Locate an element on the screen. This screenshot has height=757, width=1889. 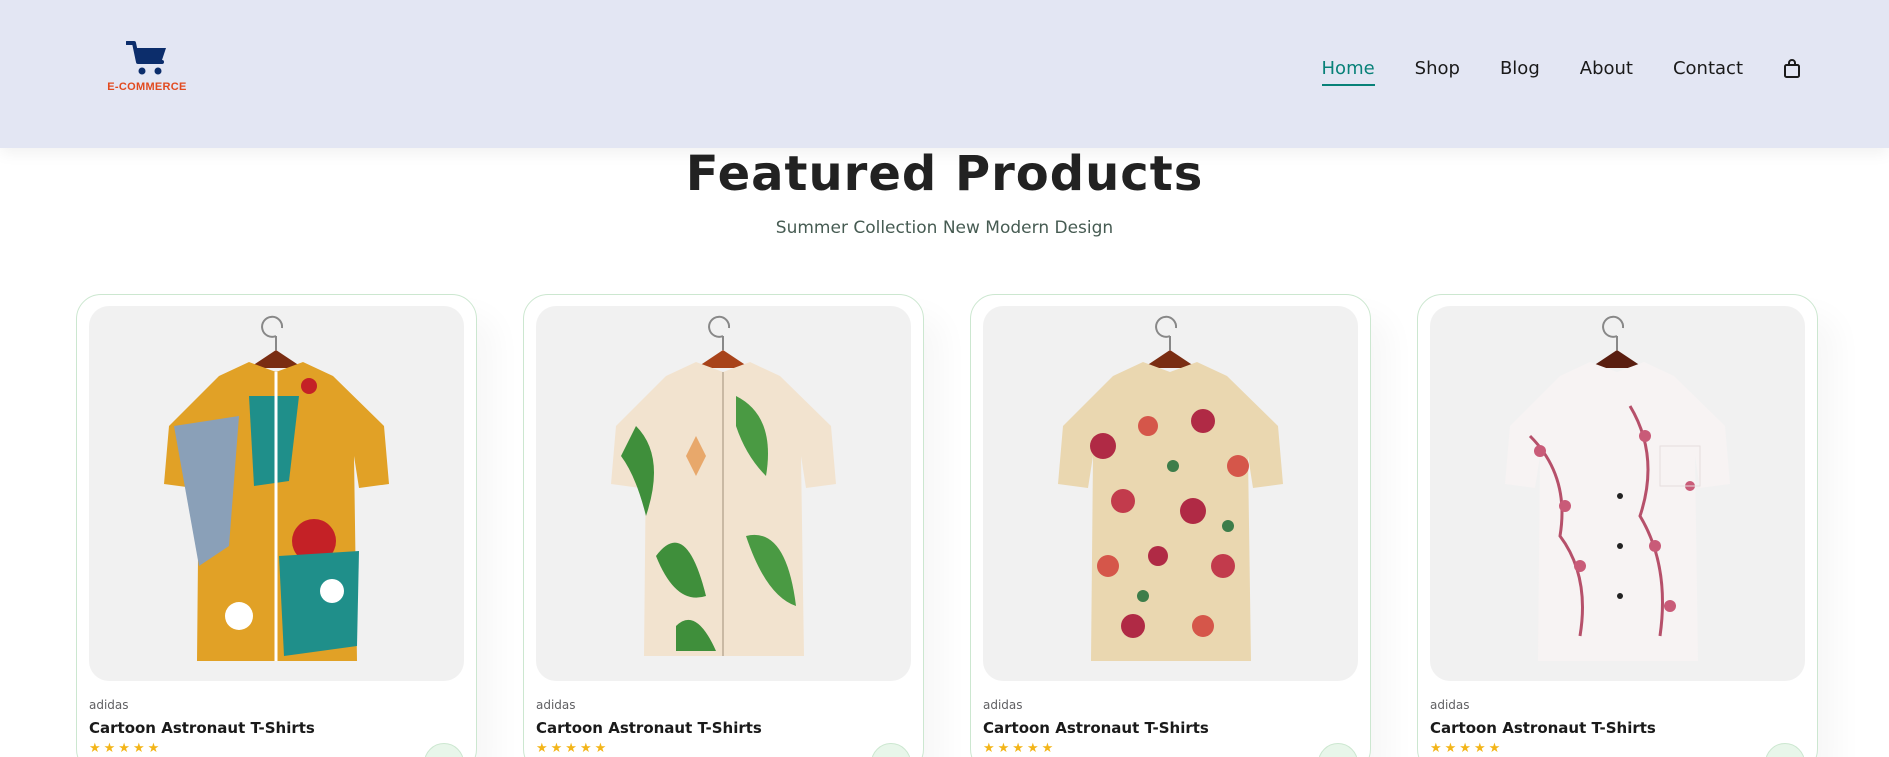
main-nav: Home Shop Blog About Contact is located at coordinates (1541, 71).